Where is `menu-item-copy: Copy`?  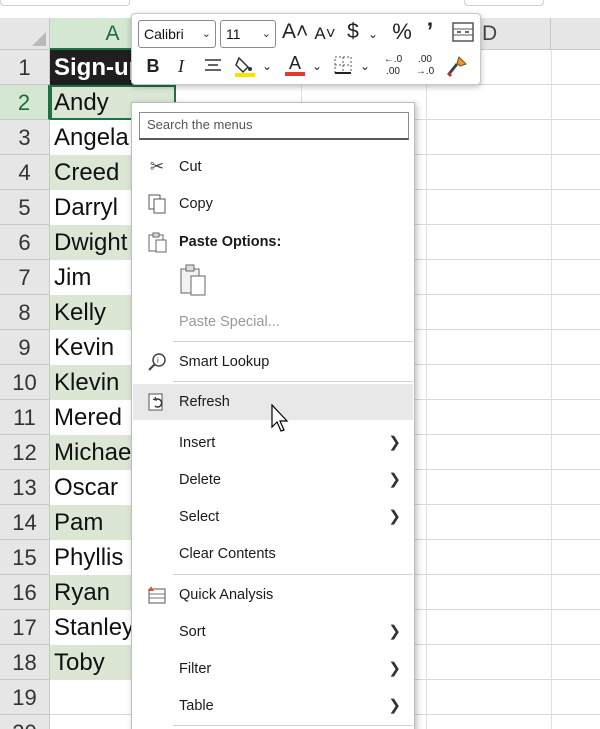
menu-item-copy: Copy is located at coordinates (273, 204).